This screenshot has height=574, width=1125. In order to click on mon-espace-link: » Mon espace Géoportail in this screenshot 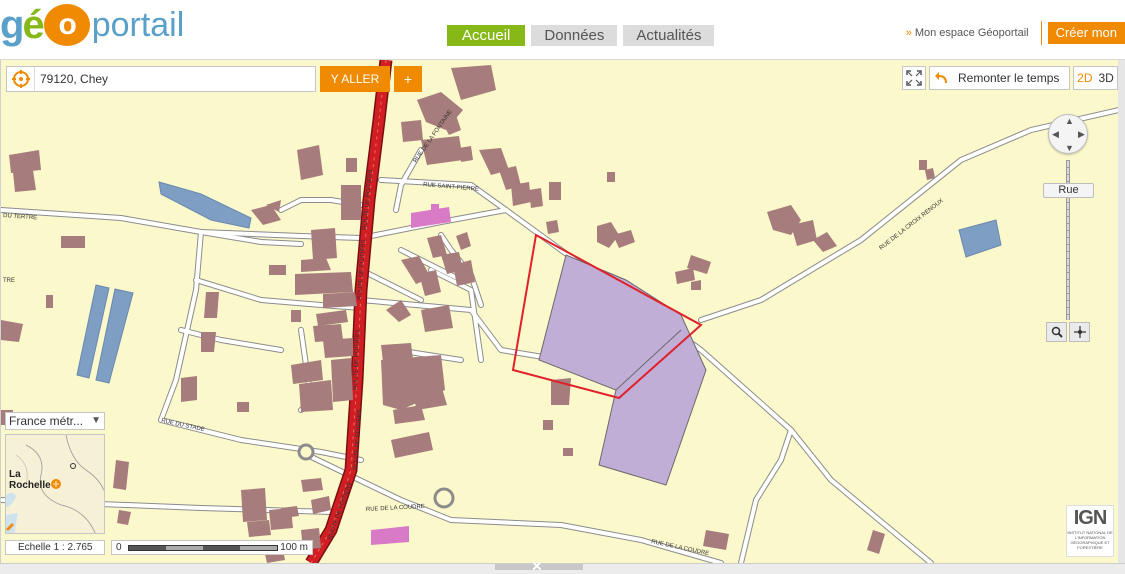, I will do `click(974, 33)`.